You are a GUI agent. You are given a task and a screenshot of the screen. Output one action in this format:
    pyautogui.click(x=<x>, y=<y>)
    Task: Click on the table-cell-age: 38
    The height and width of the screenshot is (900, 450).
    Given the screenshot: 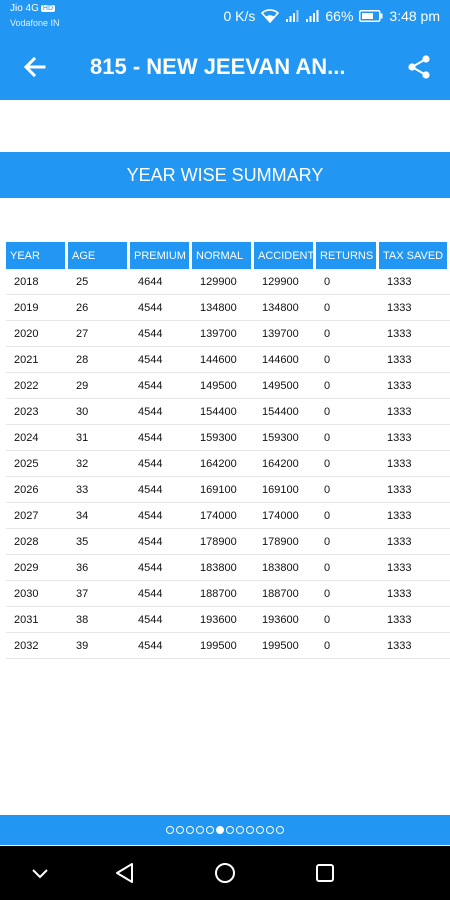 What is the action you would take?
    pyautogui.click(x=99, y=620)
    